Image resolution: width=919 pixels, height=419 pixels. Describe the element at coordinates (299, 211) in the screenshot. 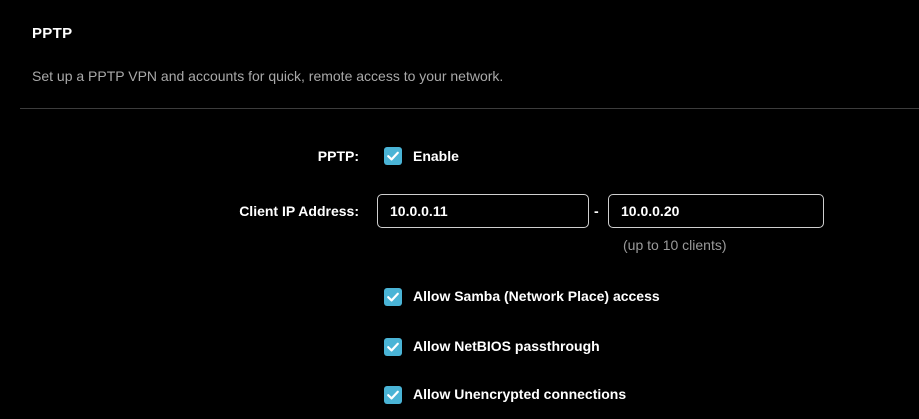

I see `client-ip-label: Client IP Address:` at that location.